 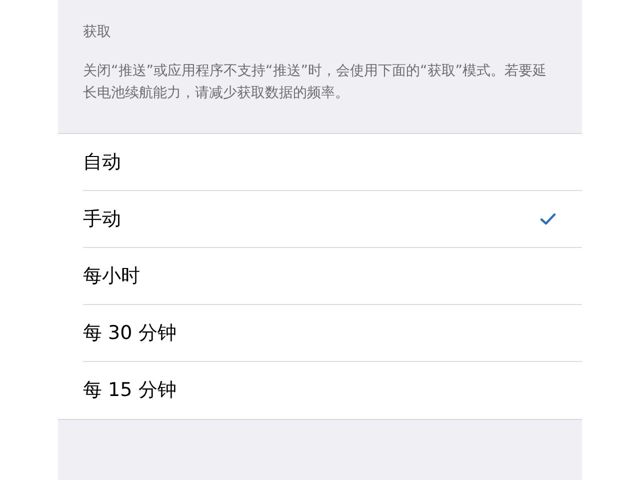 What do you see at coordinates (102, 219) in the screenshot?
I see `option-label: 手动` at bounding box center [102, 219].